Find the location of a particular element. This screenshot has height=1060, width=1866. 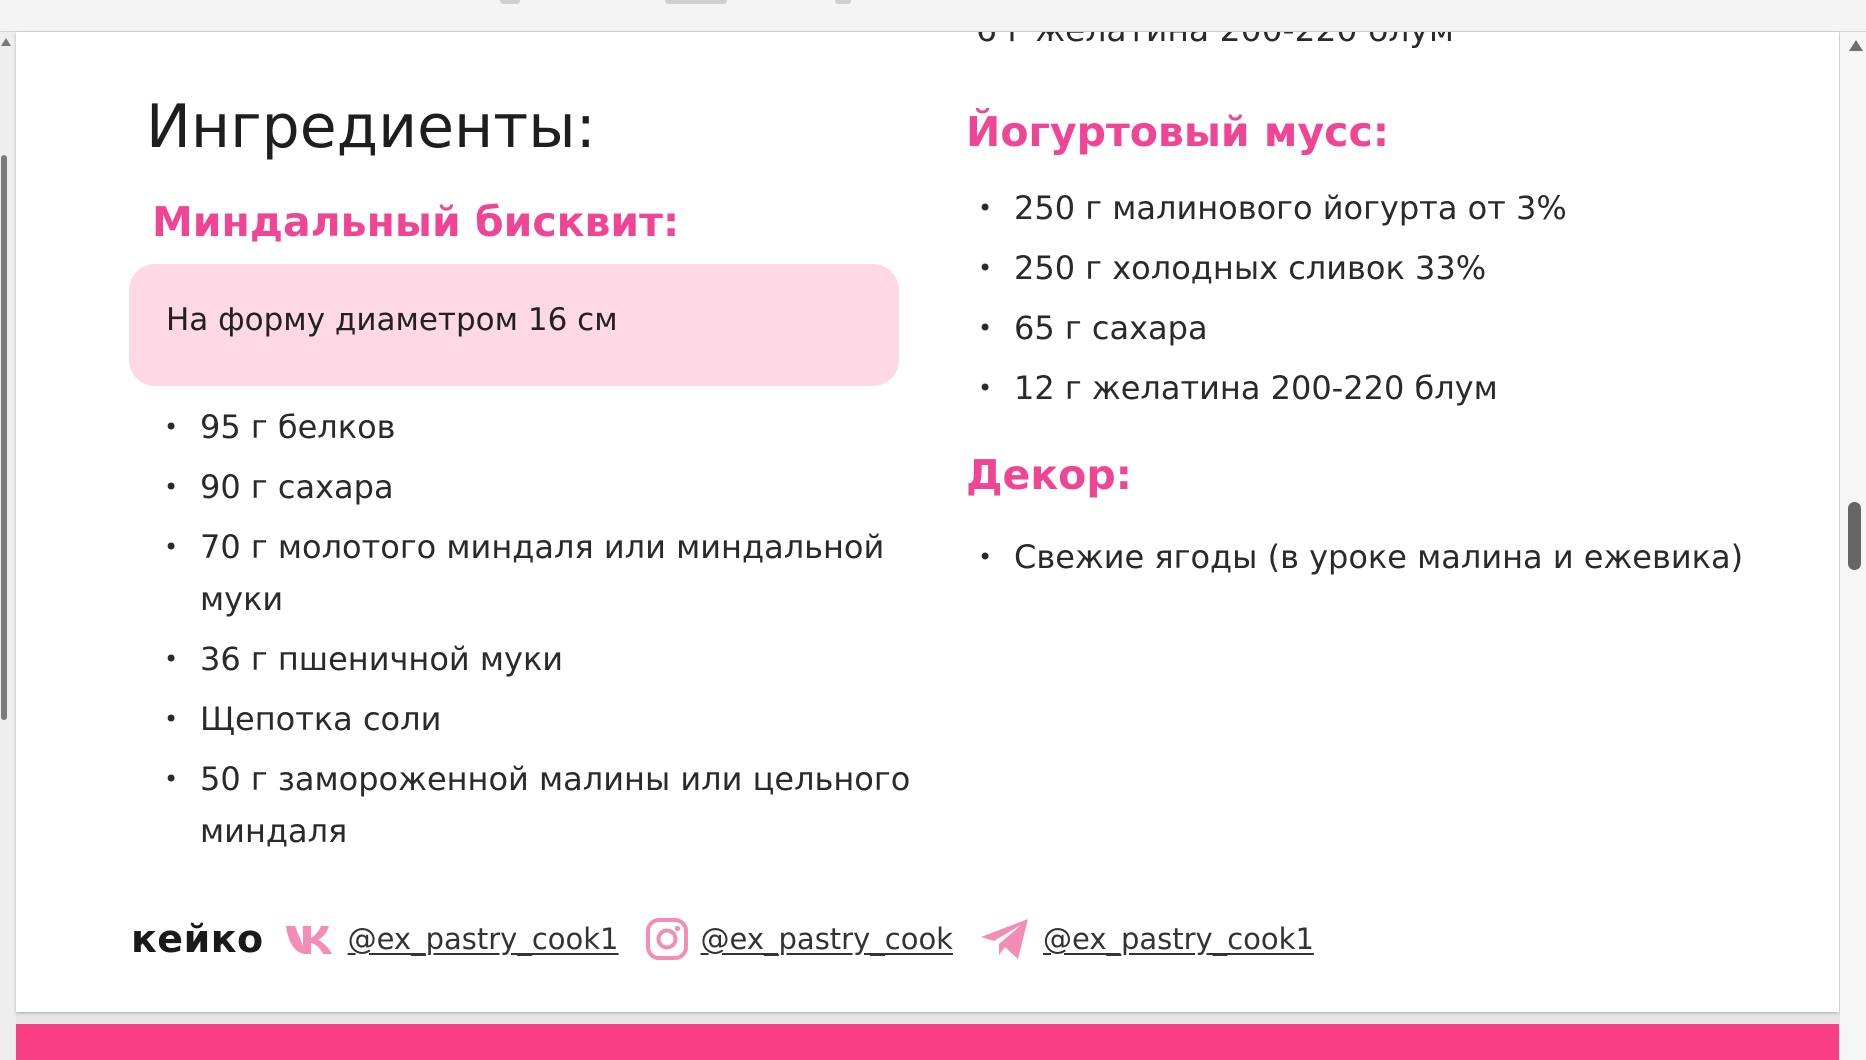

page-title: Ингредиенты: is located at coordinates (371, 127).